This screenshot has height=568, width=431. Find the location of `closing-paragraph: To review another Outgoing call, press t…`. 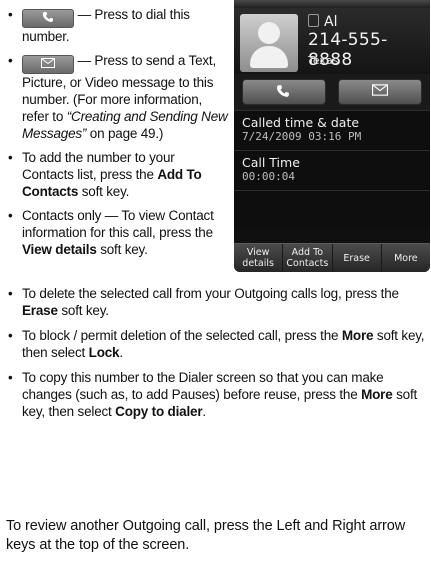

closing-paragraph: To review another Outgoing call, press t… is located at coordinates (206, 535).